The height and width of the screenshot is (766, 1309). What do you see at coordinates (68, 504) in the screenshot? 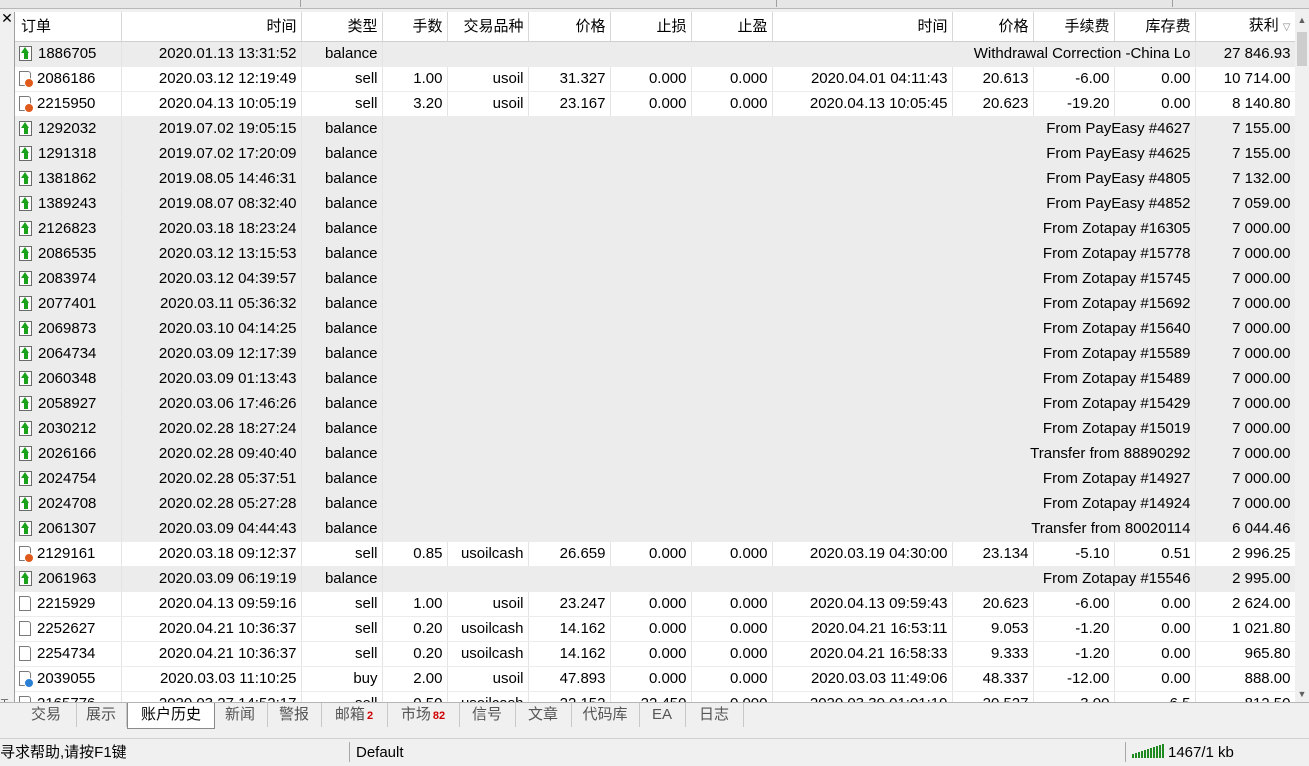
I see `order-cell: 2024708` at bounding box center [68, 504].